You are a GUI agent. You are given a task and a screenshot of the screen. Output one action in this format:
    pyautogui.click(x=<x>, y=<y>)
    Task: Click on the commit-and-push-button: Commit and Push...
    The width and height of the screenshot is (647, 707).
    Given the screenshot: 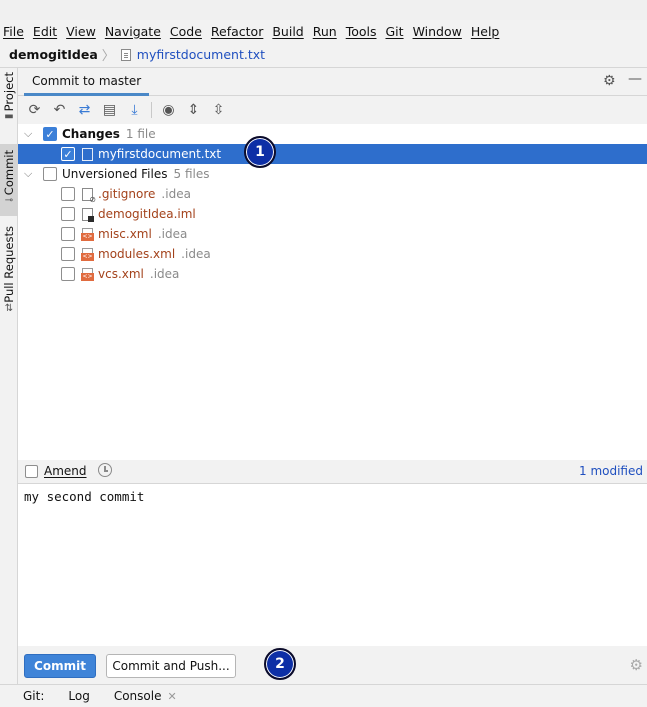 What is the action you would take?
    pyautogui.click(x=171, y=666)
    